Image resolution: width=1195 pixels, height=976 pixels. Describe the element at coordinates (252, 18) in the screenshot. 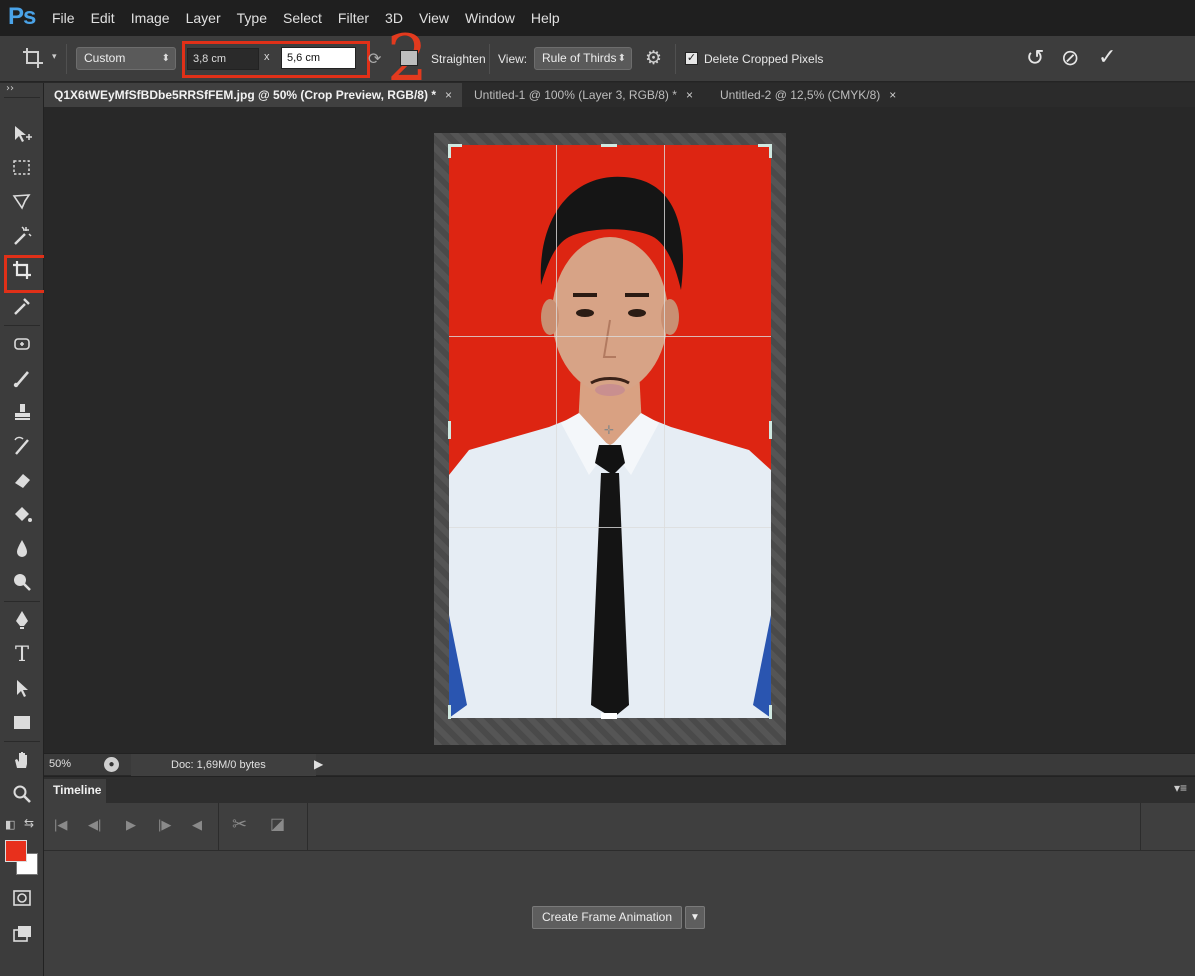

I see `menu-type: Type` at that location.